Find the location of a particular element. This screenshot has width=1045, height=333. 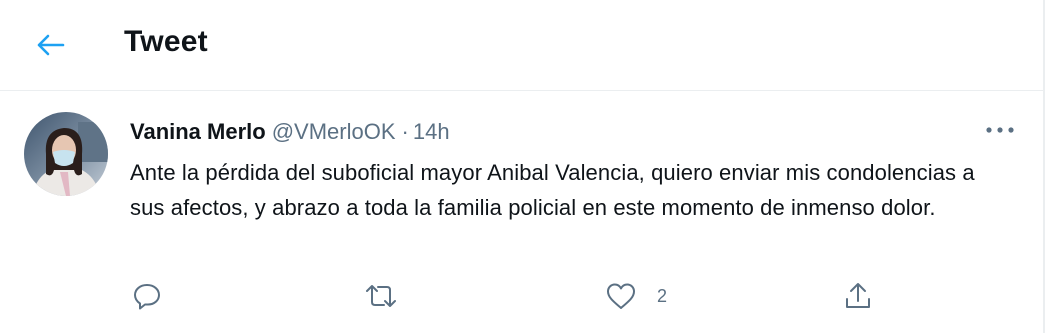

more-horizontal-icon is located at coordinates (1000, 130).